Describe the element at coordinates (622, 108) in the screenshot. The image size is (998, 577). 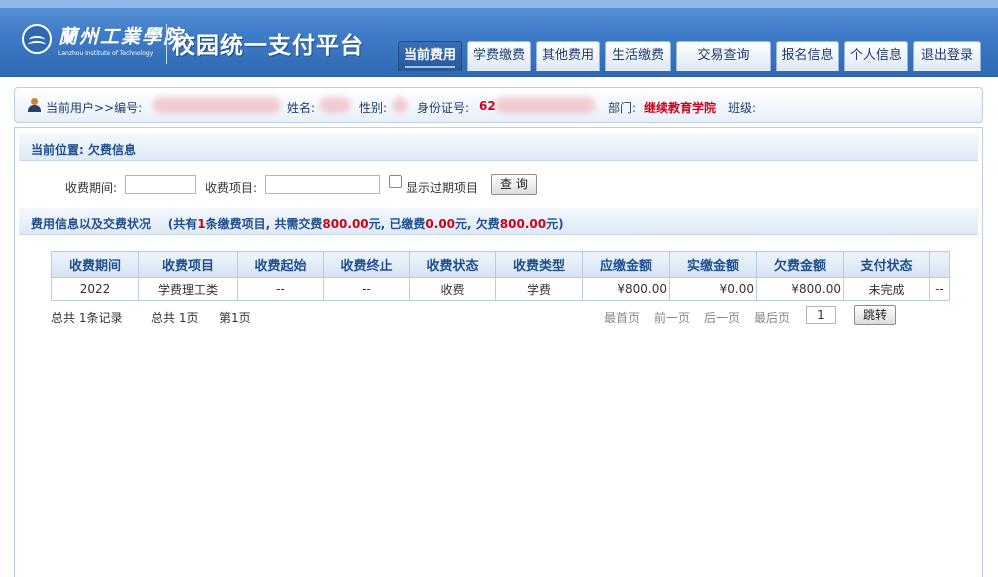
I see `department-label: 部门:` at that location.